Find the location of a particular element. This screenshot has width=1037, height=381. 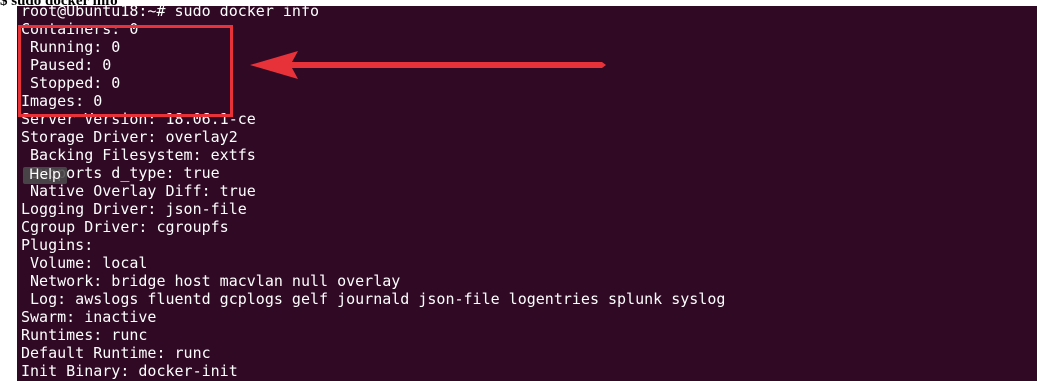

terminal-line-prompt: root@Ubuntu18:~# sudo docker info is located at coordinates (170, 13).